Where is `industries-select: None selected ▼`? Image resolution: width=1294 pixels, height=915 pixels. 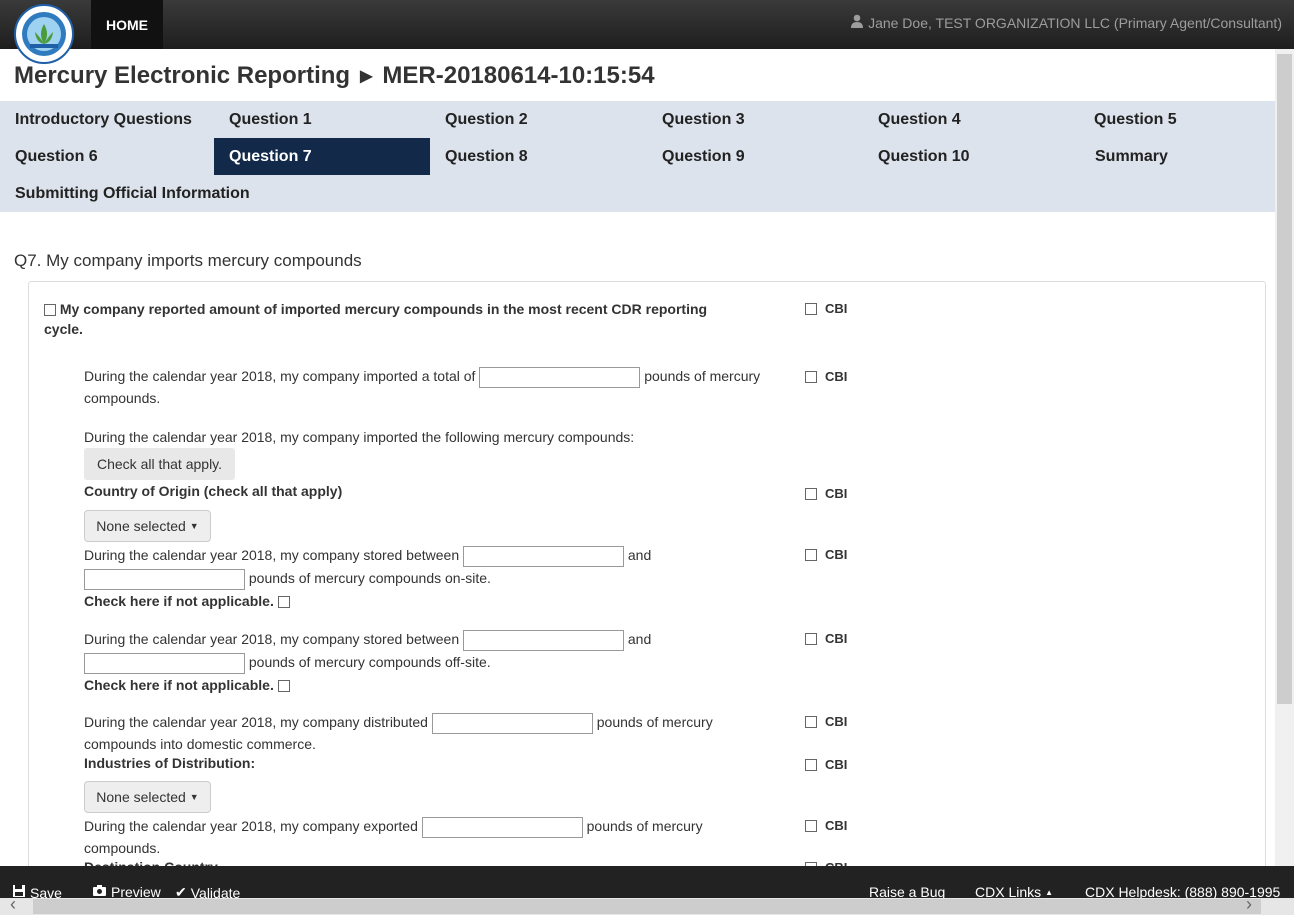
industries-select: None selected ▼ is located at coordinates (147, 797).